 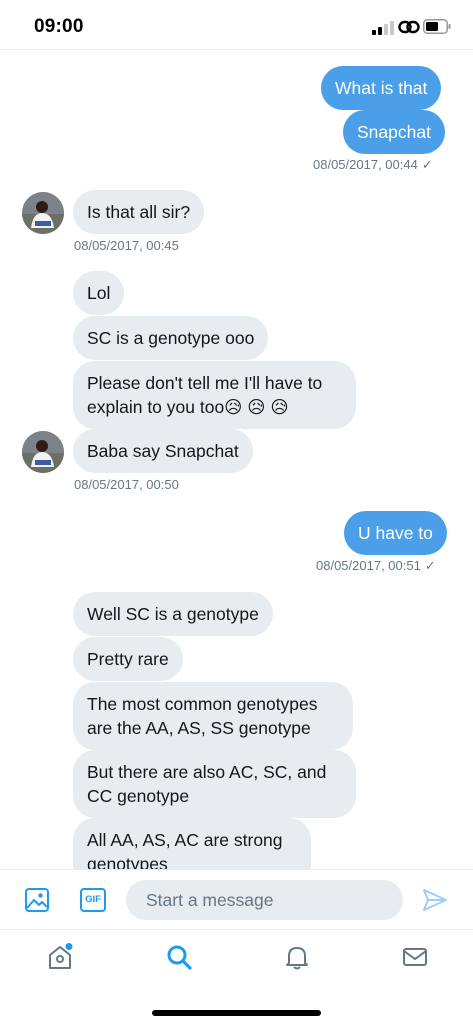 I want to click on message-composer: GIF, so click(x=236, y=899).